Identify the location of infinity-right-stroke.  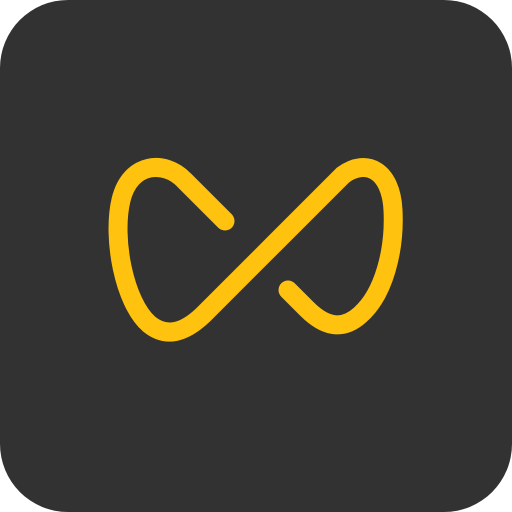
(340, 246).